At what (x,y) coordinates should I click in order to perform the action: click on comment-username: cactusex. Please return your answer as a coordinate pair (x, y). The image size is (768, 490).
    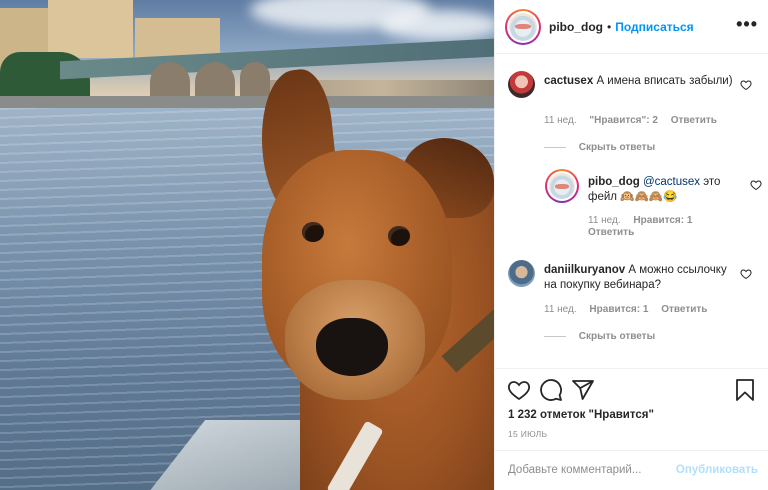
    Looking at the image, I should click on (568, 81).